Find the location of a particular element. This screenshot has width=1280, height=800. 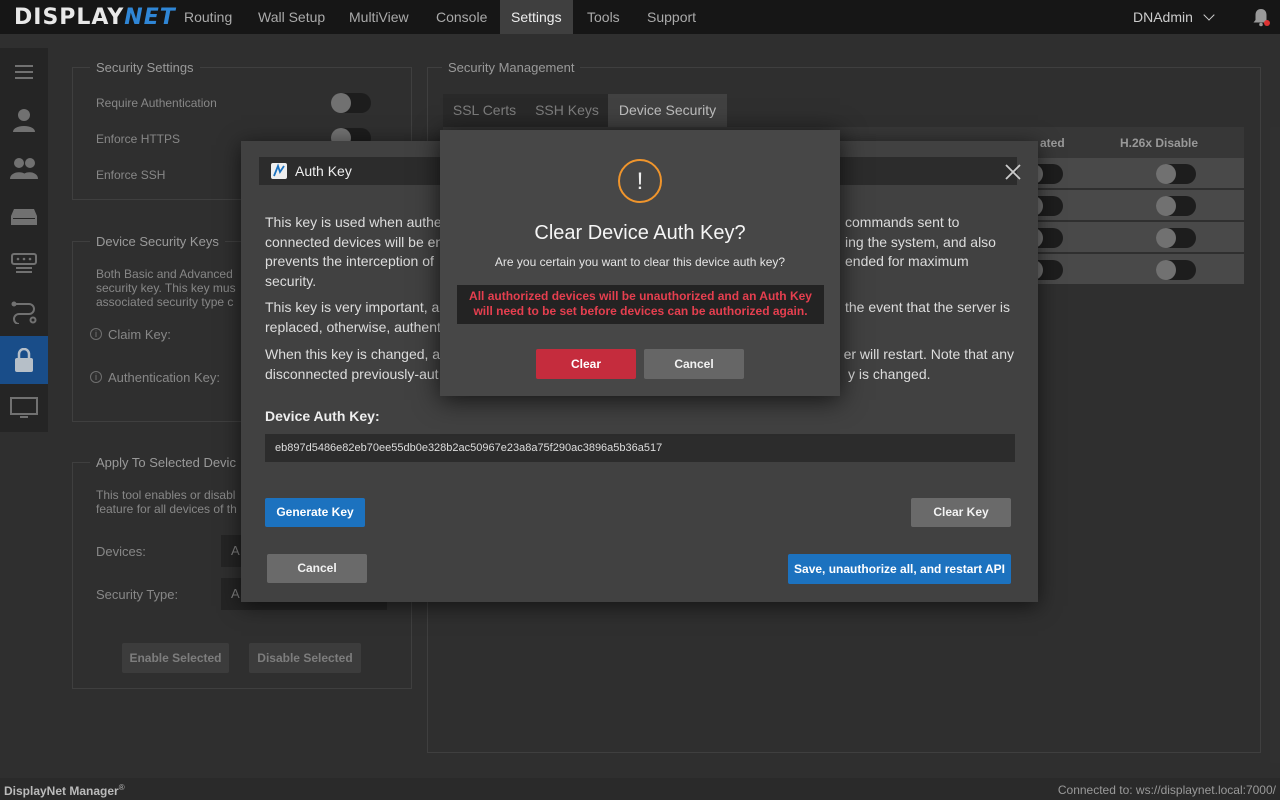

confirm-title: Clear Device Auth Key? is located at coordinates (640, 233).